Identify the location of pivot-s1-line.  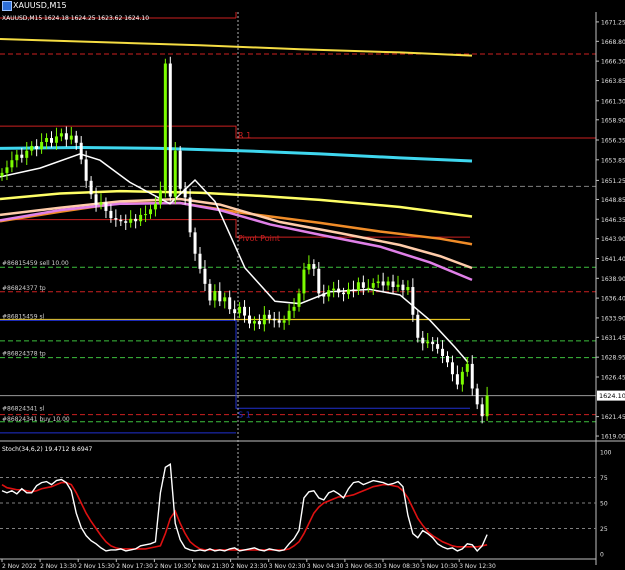
(235, 364).